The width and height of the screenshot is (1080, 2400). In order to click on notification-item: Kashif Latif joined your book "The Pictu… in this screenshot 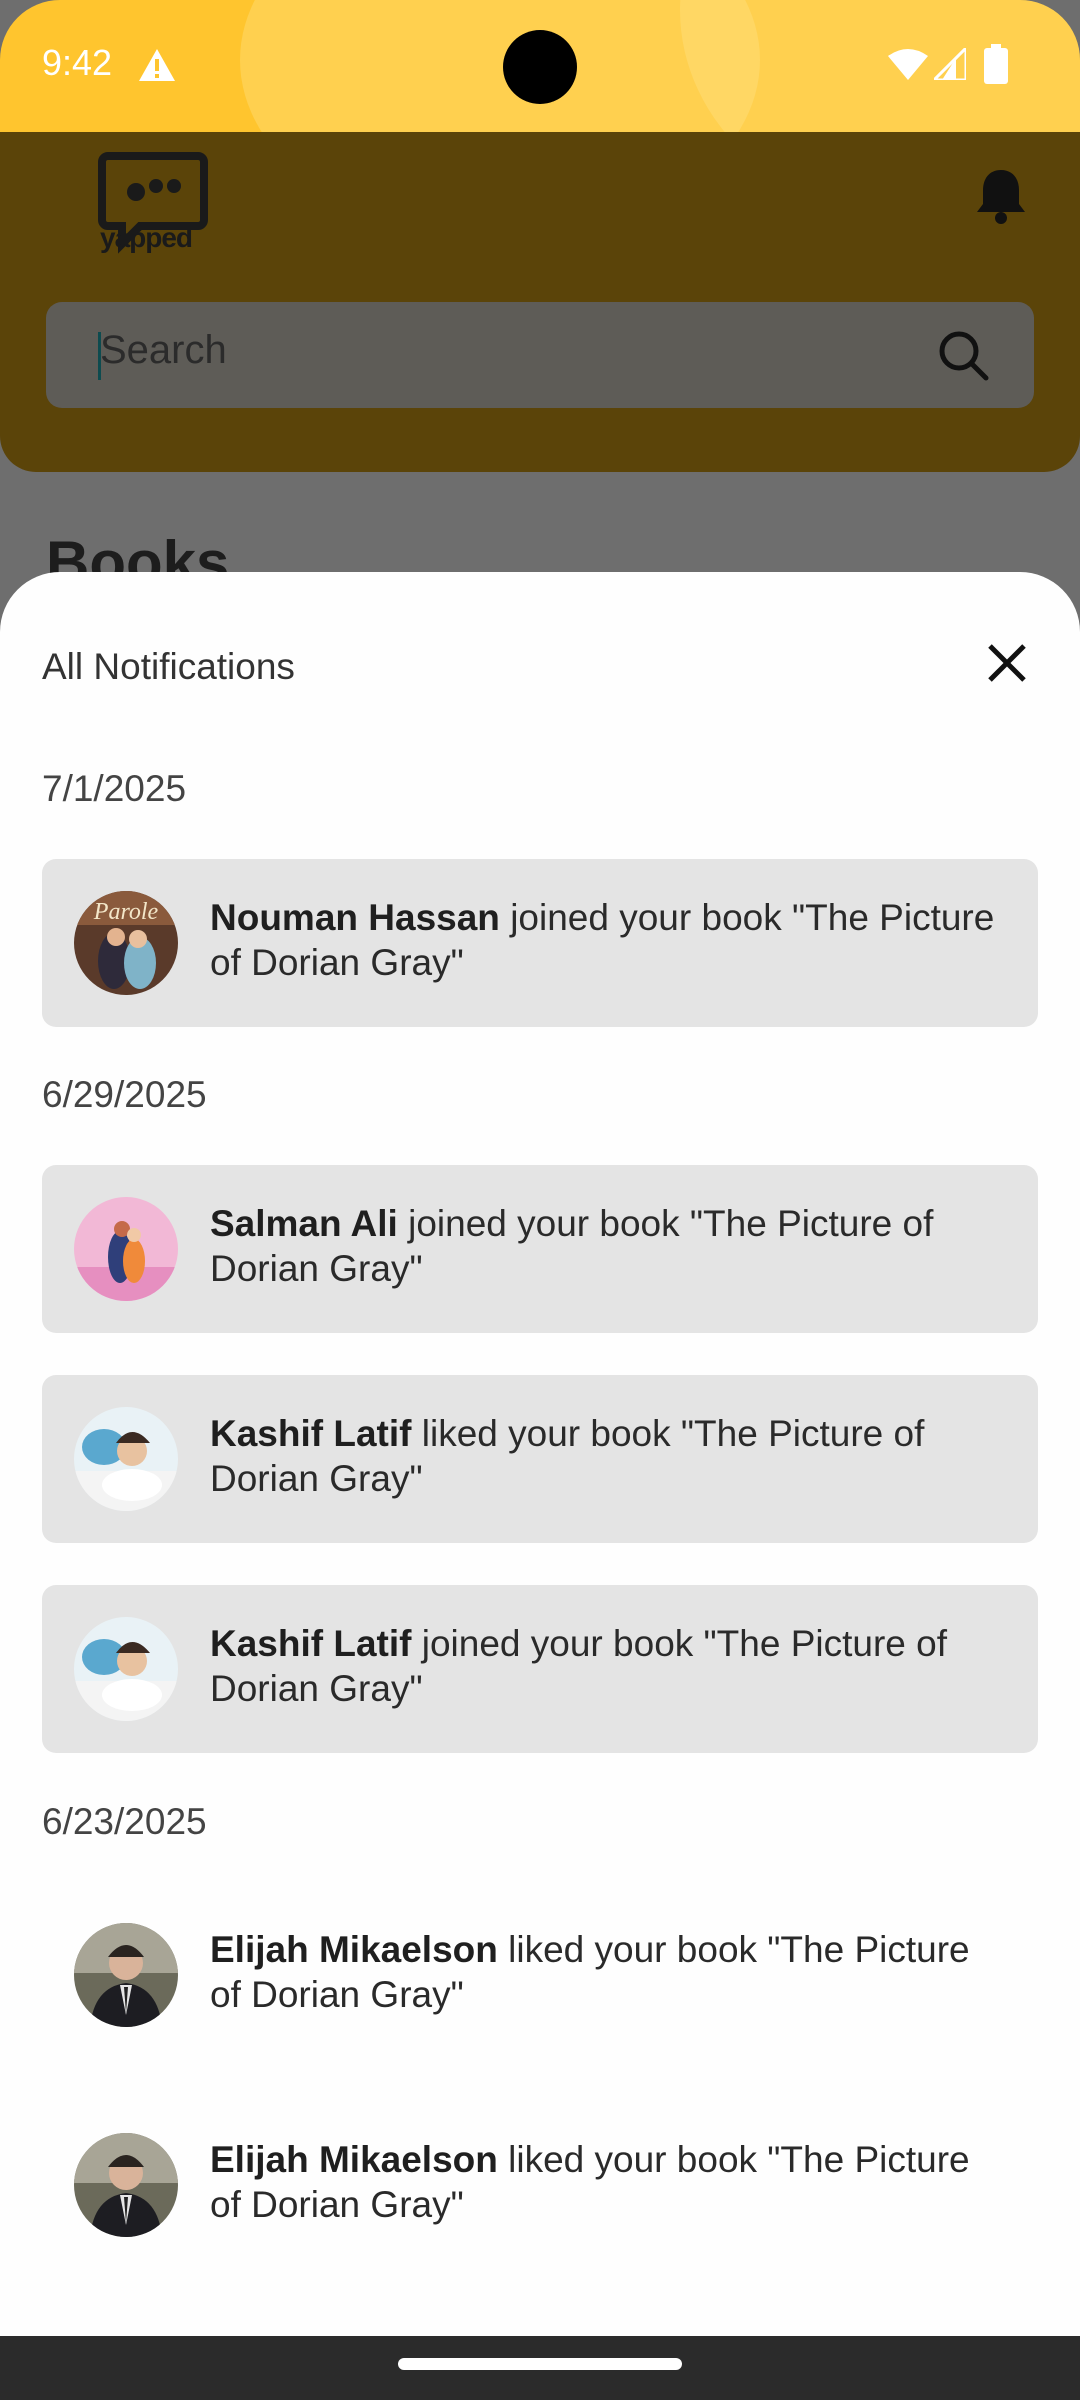, I will do `click(540, 1669)`.